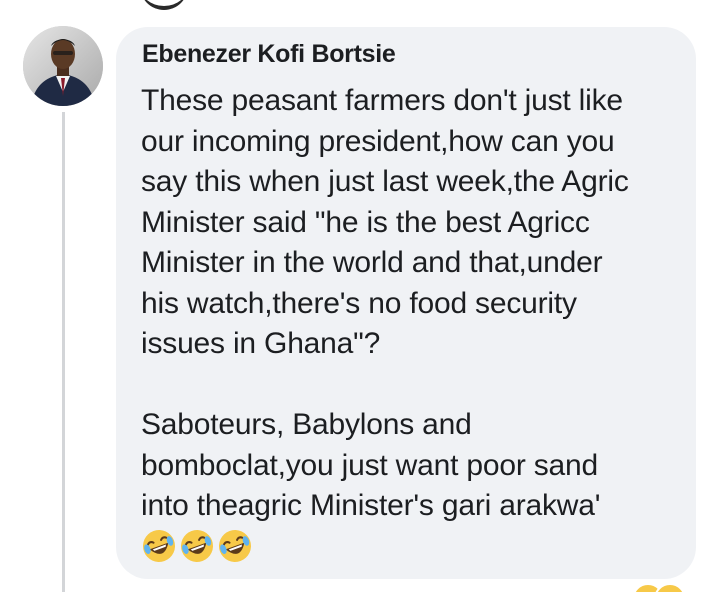 The width and height of the screenshot is (720, 592). Describe the element at coordinates (359, 303) in the screenshot. I see `comment-text-line: his watch,there's no food security` at that location.